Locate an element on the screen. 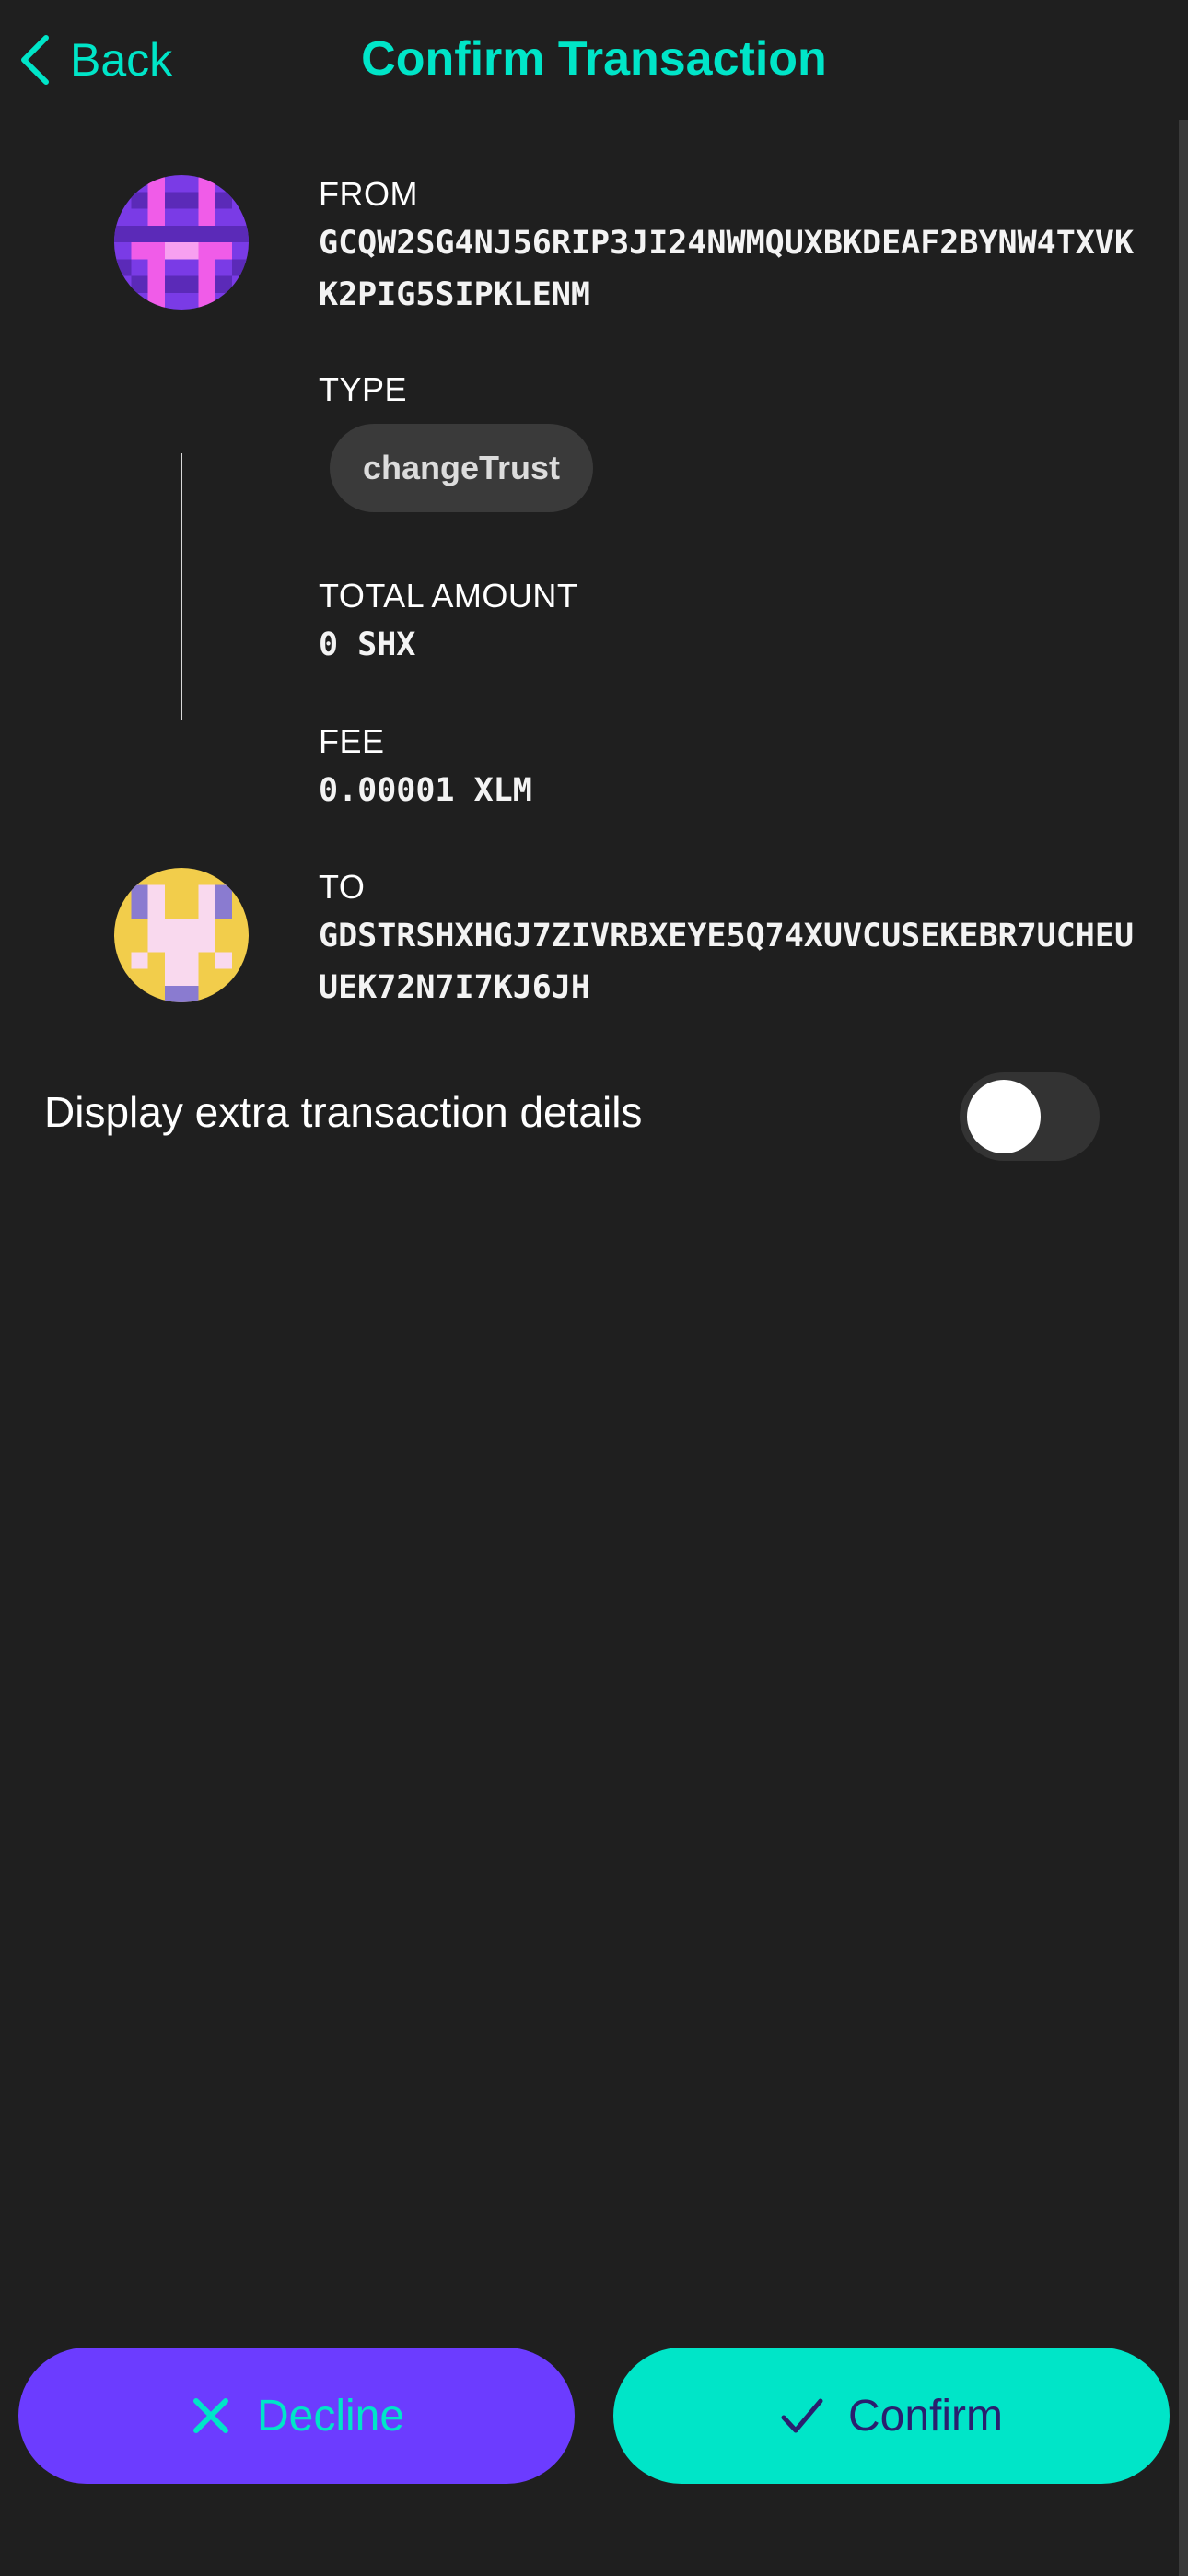 The image size is (1188, 2576). to-label: TO is located at coordinates (342, 887).